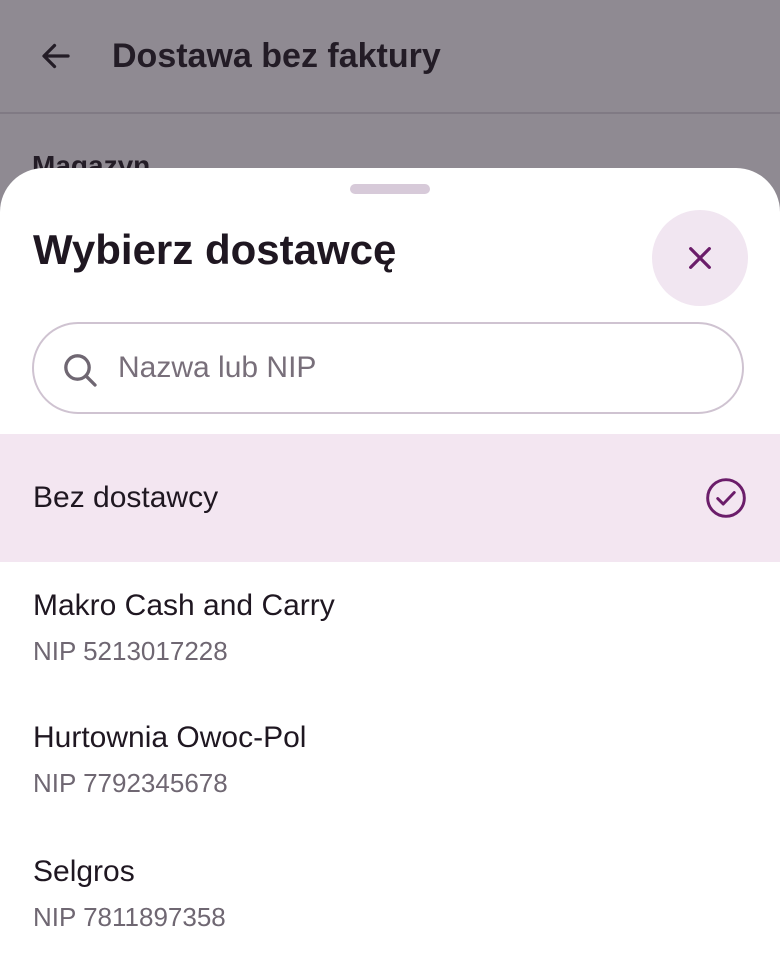 This screenshot has width=780, height=968. What do you see at coordinates (80, 370) in the screenshot?
I see `search-icon` at bounding box center [80, 370].